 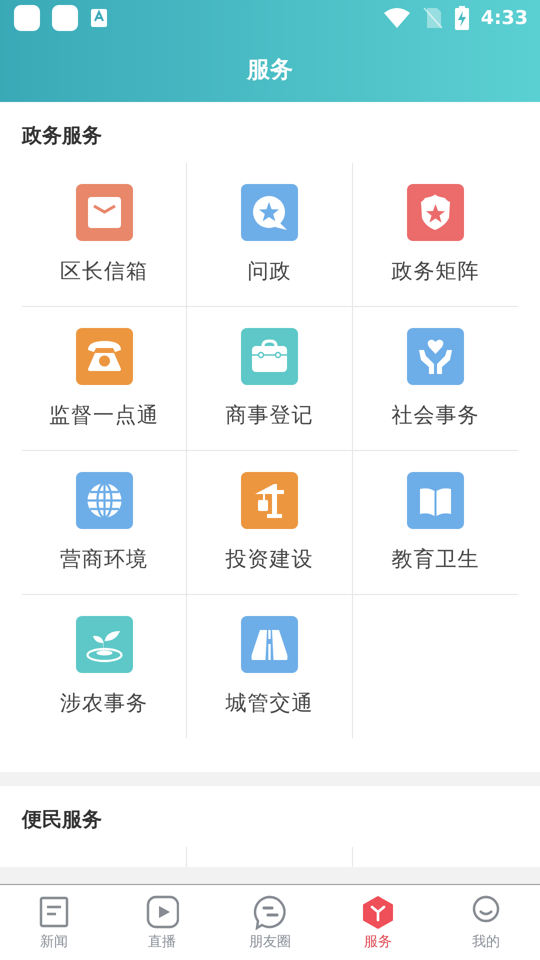 I want to click on cube-icon, so click(x=378, y=912).